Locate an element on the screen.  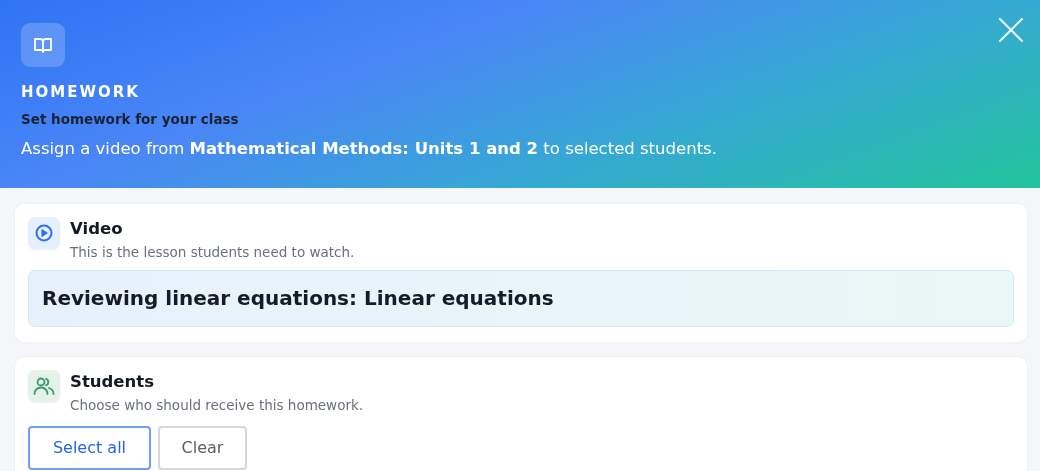
dialog-title: Set homework for your class is located at coordinates (130, 119).